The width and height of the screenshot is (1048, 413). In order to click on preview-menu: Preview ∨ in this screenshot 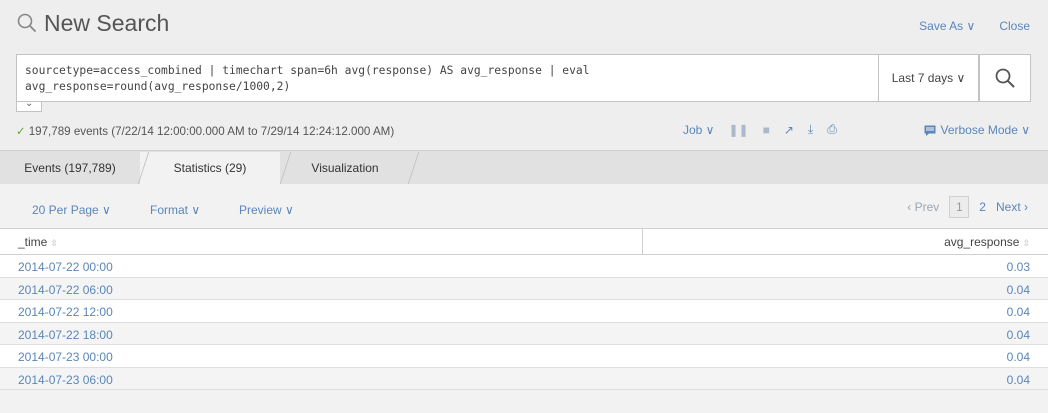, I will do `click(266, 210)`.